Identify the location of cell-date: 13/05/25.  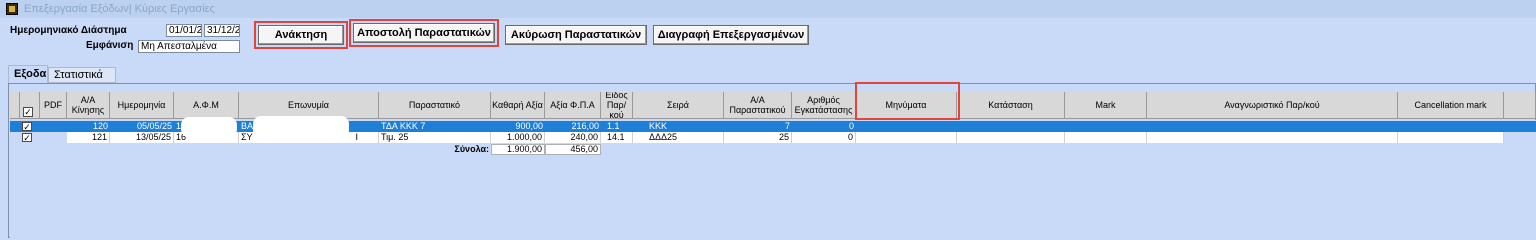
(142, 137).